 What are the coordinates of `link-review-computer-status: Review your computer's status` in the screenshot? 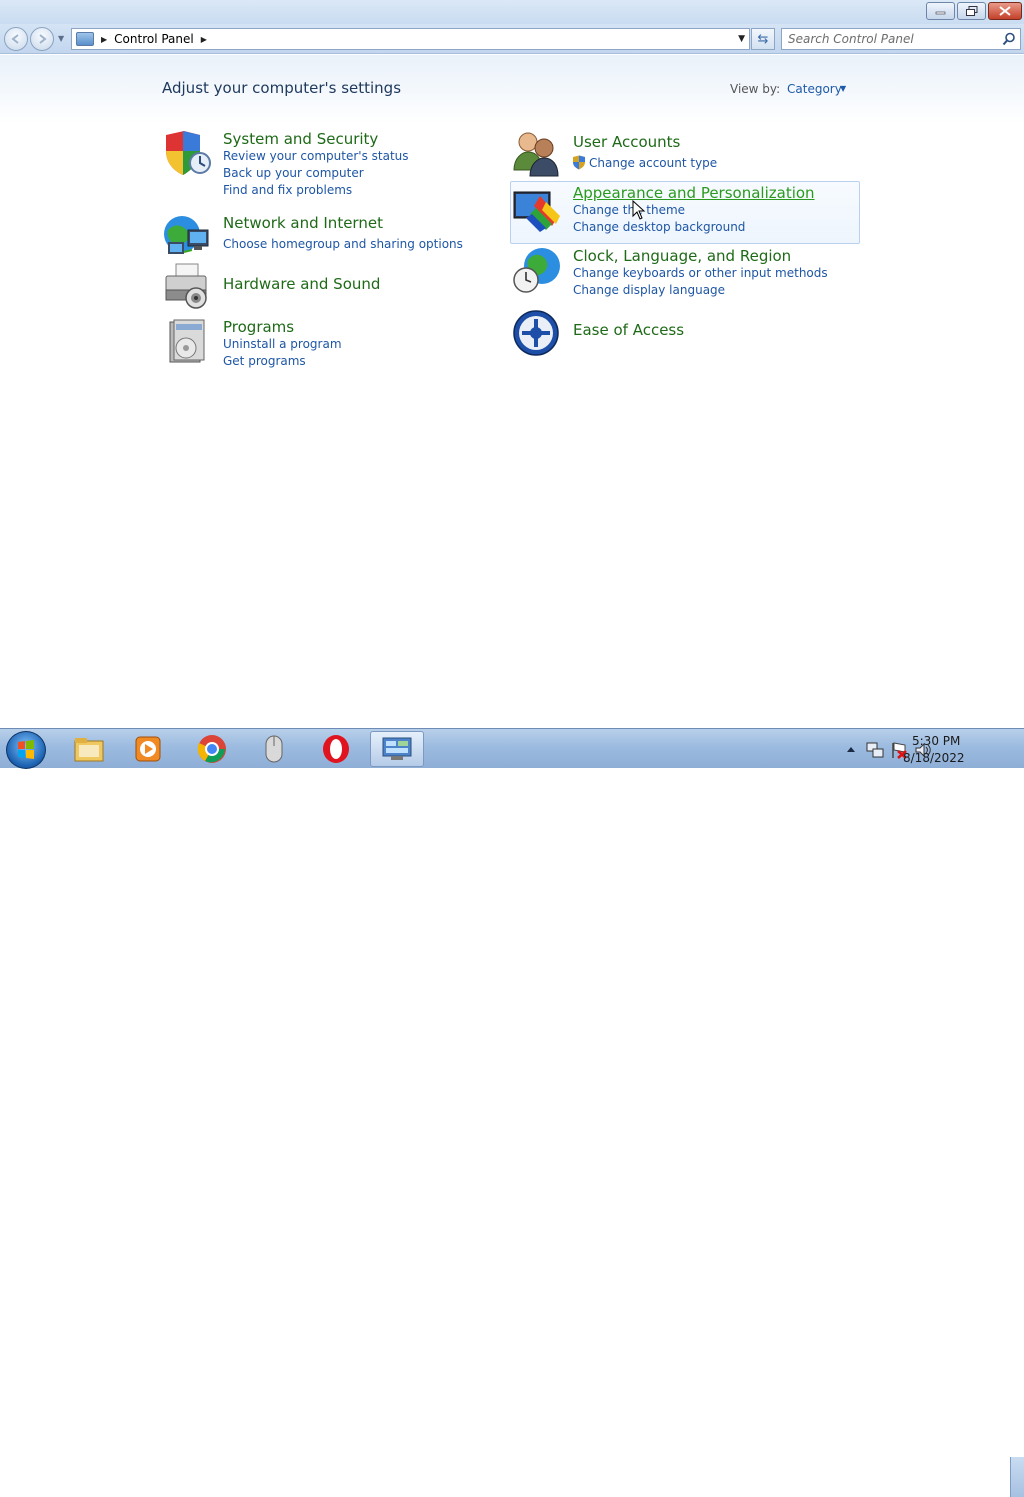 It's located at (316, 156).